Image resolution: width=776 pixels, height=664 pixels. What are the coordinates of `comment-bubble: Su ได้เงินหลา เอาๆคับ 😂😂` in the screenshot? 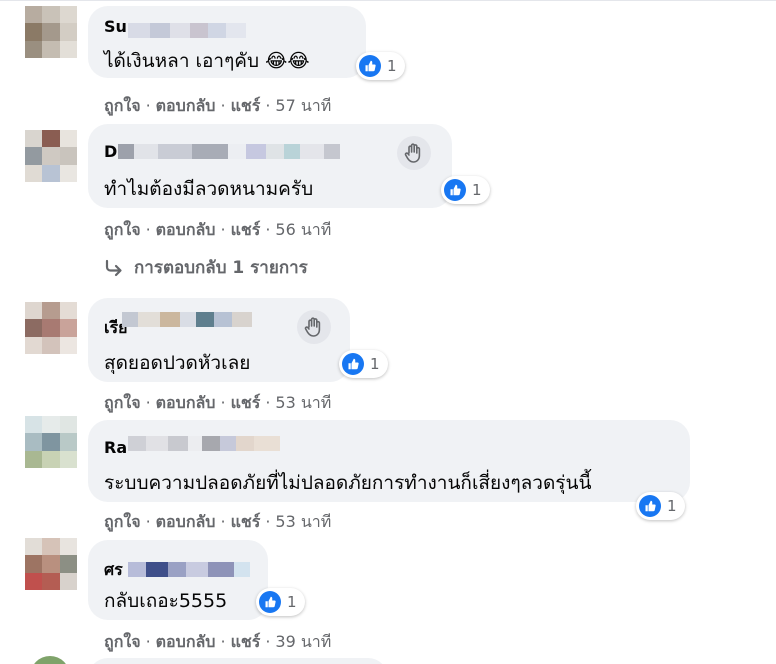 It's located at (227, 42).